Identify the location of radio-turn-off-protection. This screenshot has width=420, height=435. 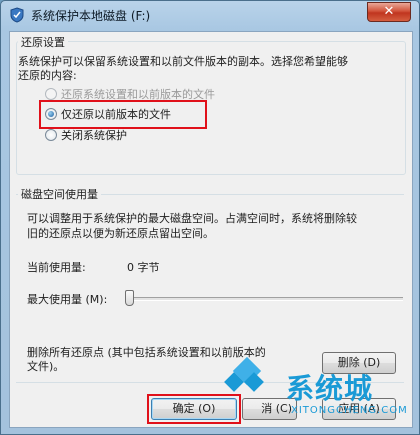
(51, 135).